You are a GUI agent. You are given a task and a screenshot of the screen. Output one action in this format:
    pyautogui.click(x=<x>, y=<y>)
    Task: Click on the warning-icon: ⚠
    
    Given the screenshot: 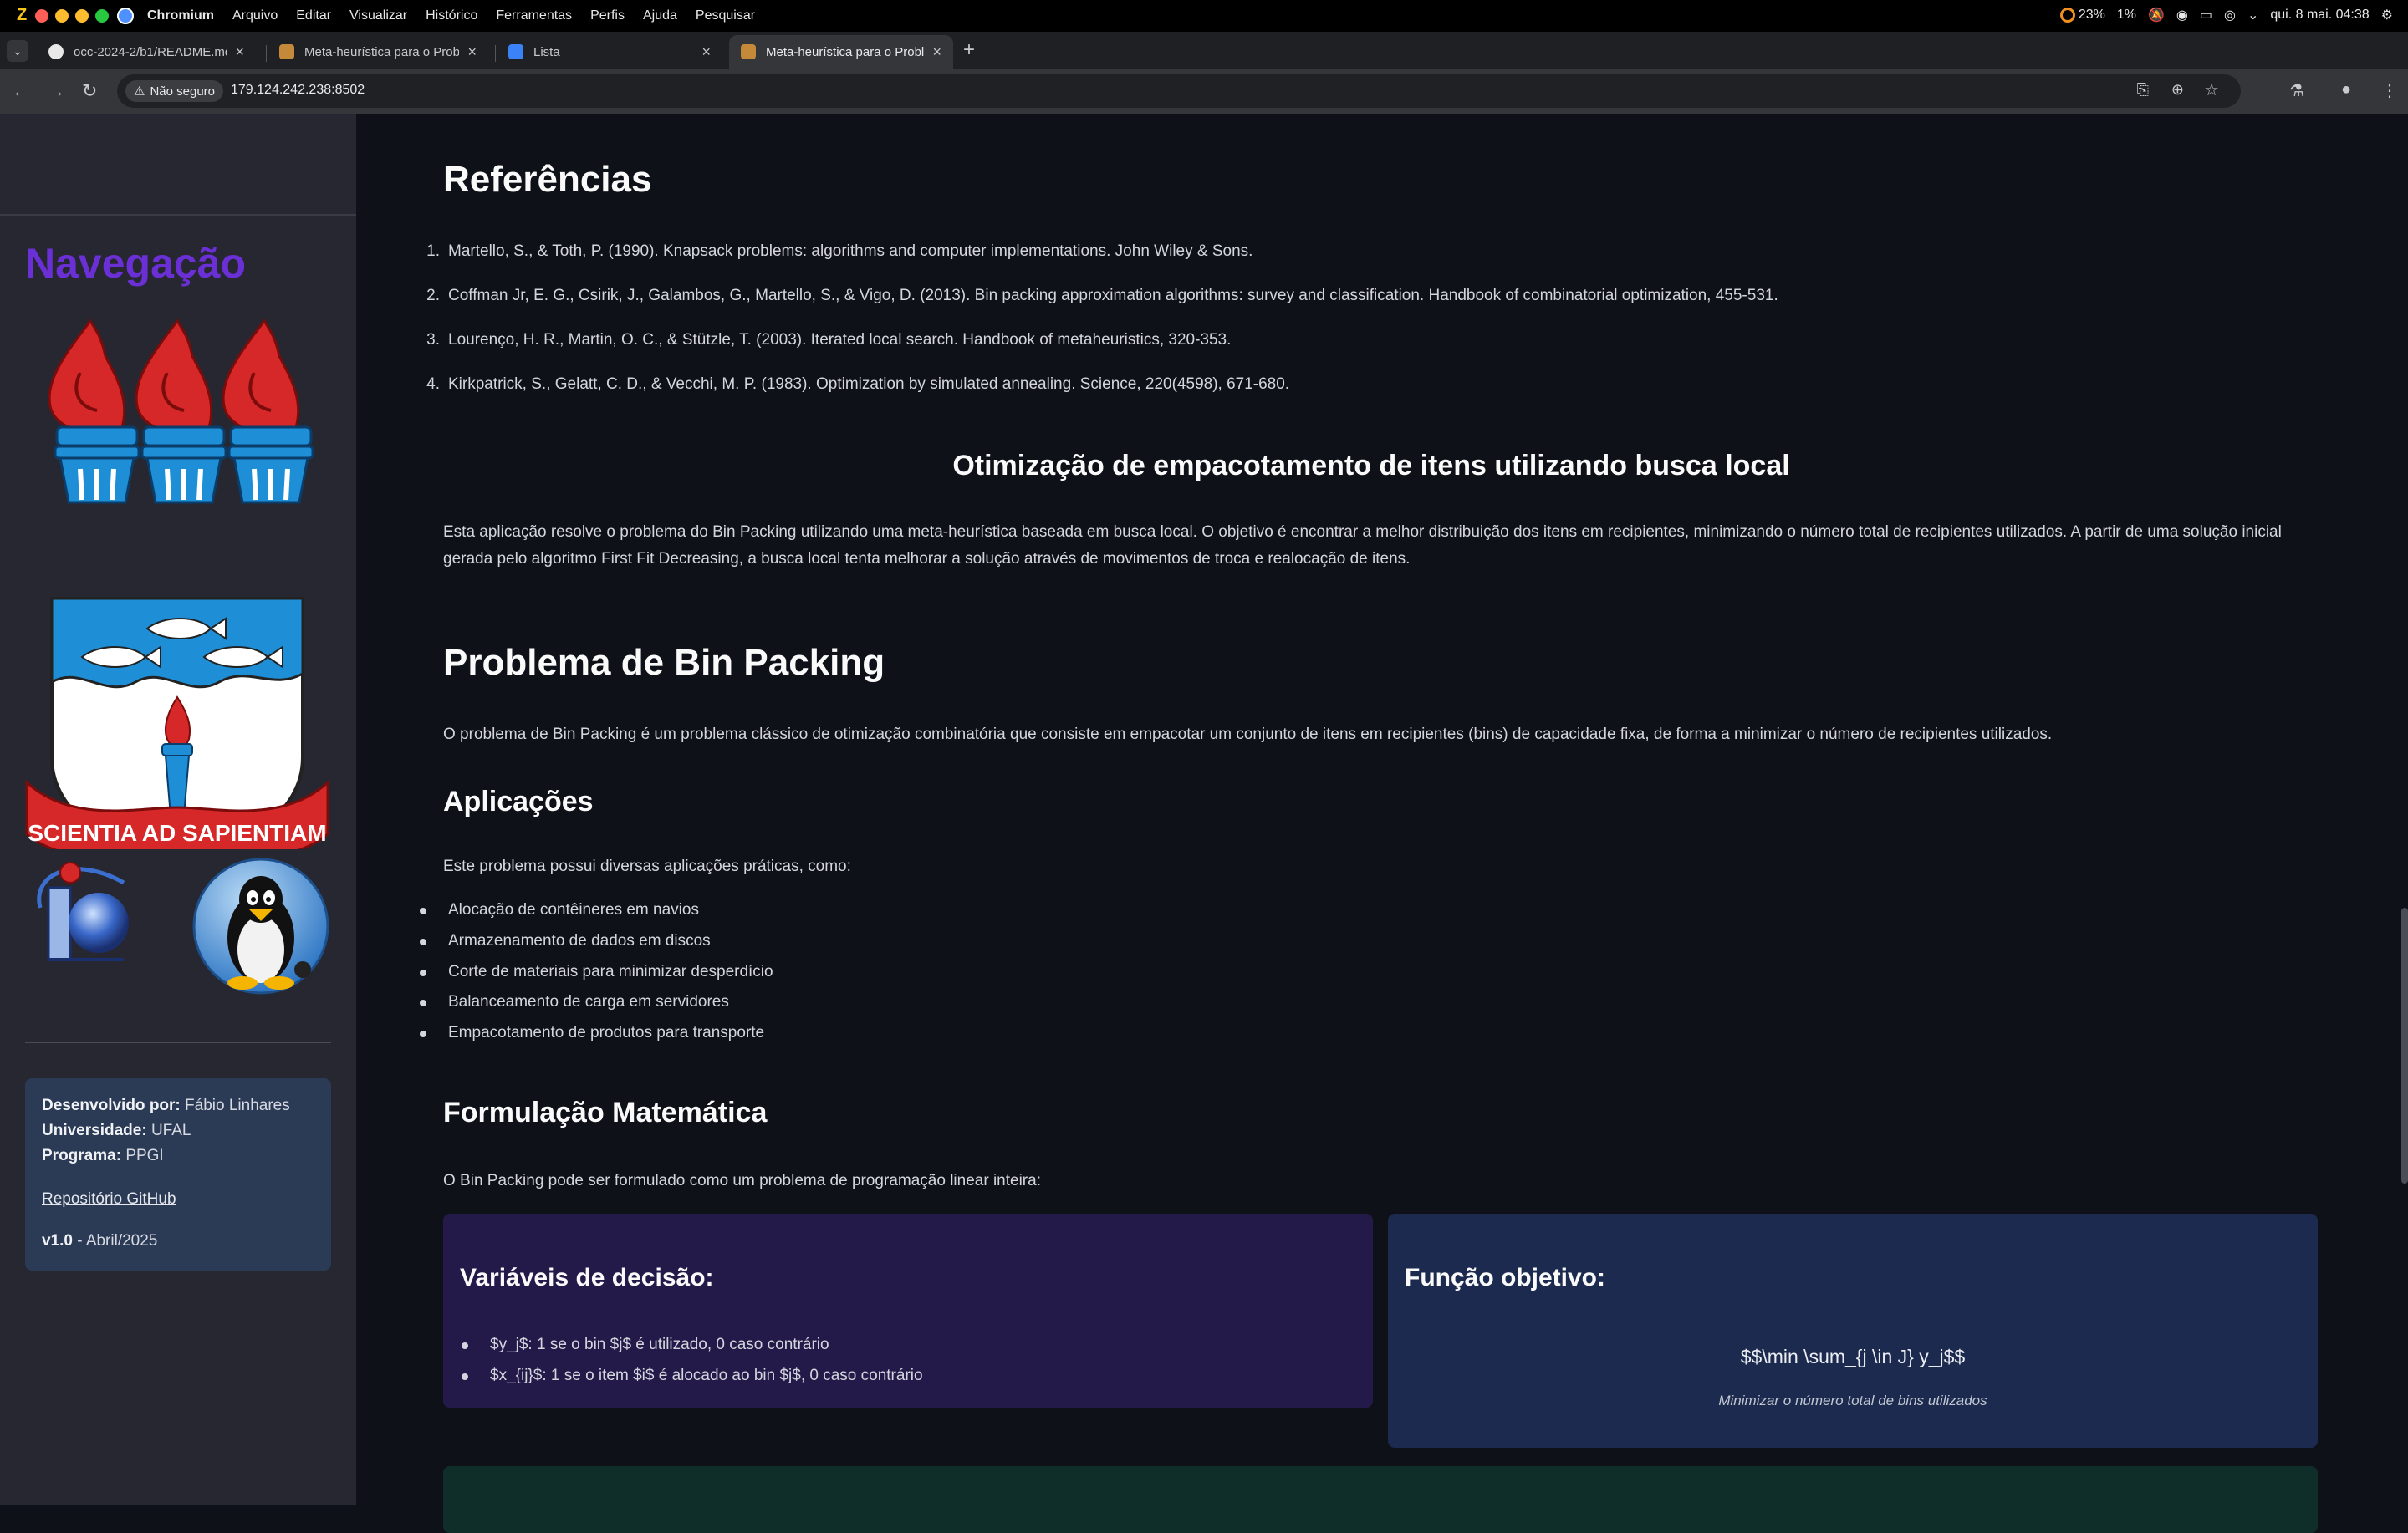 What is the action you would take?
    pyautogui.click(x=139, y=91)
    